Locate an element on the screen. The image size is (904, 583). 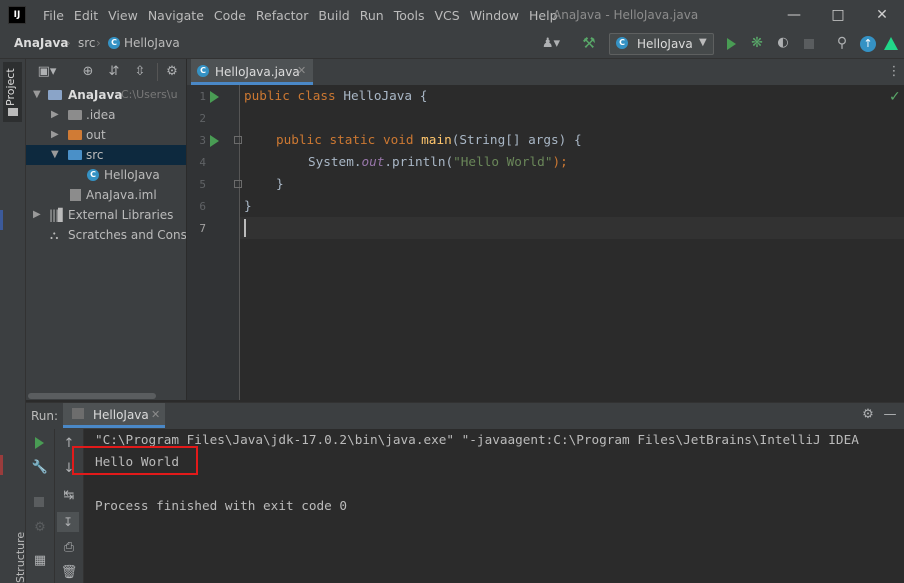
settings-icon: ⚙ is located at coordinates (40, 528).